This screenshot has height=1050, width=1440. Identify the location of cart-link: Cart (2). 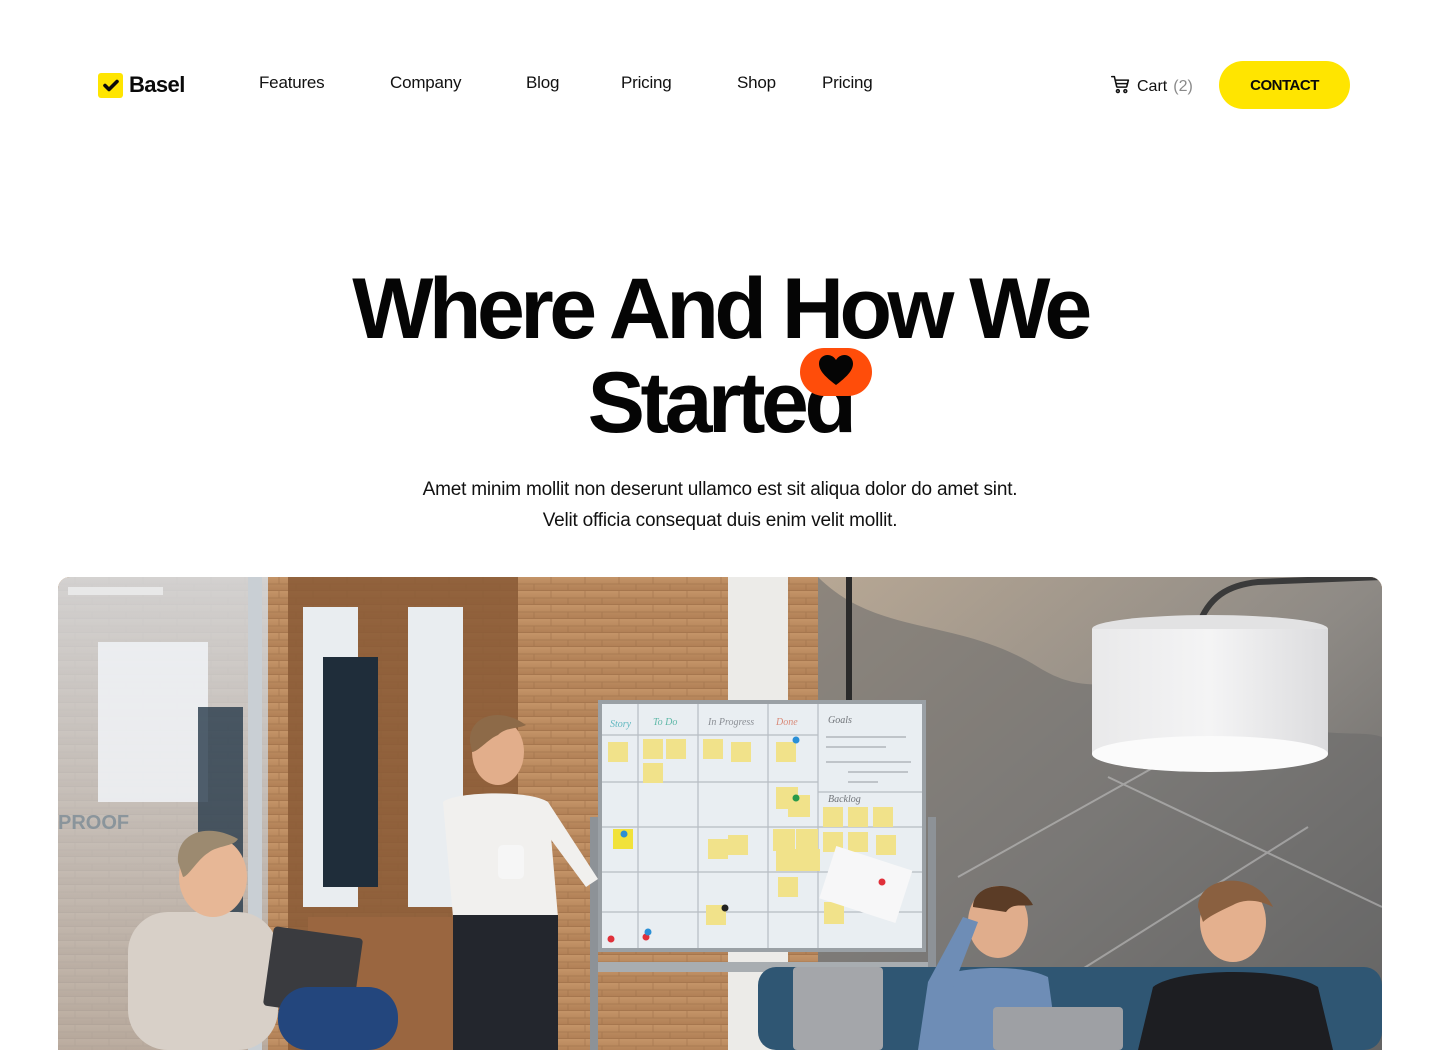
(1151, 87).